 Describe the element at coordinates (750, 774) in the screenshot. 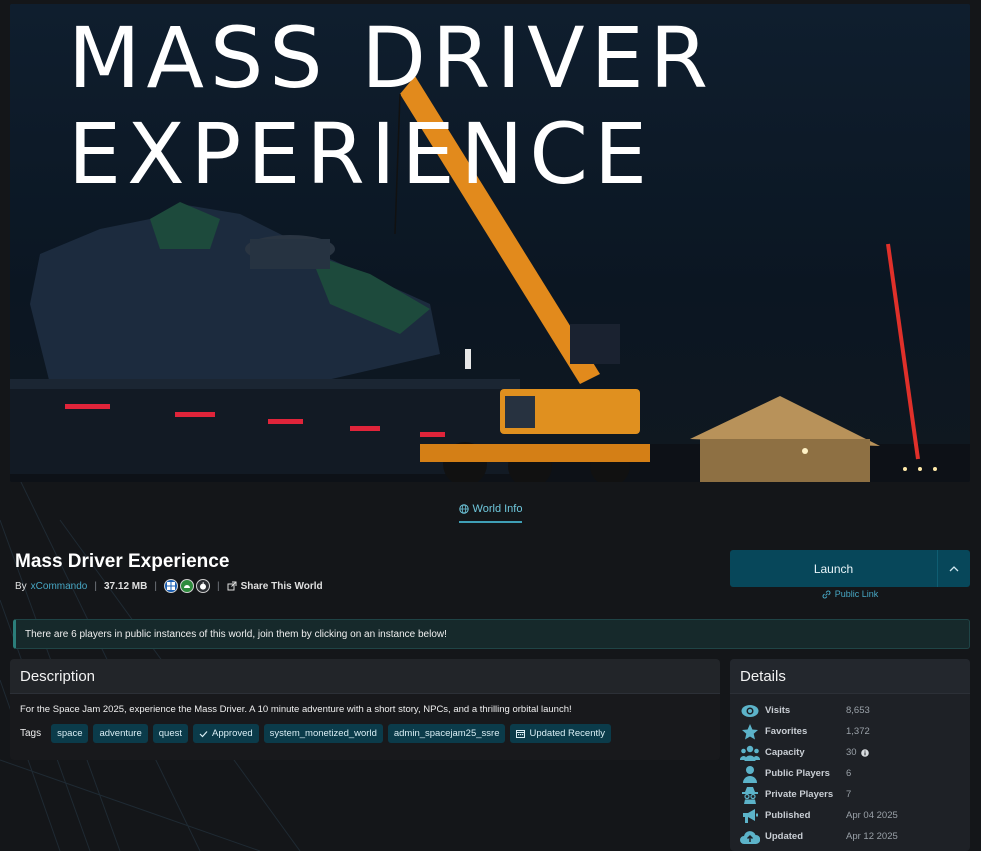

I see `person-icon` at that location.